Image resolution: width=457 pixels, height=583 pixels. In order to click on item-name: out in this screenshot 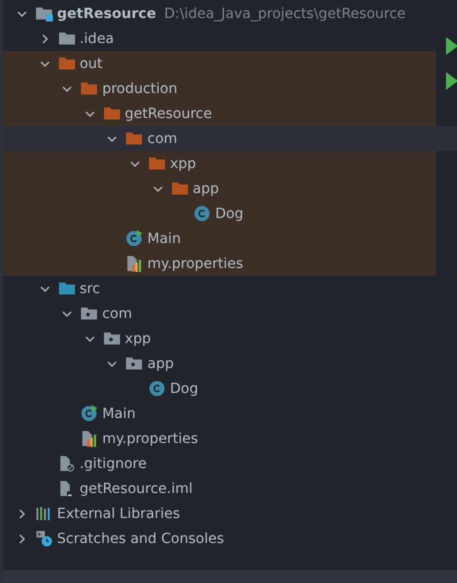, I will do `click(91, 64)`.